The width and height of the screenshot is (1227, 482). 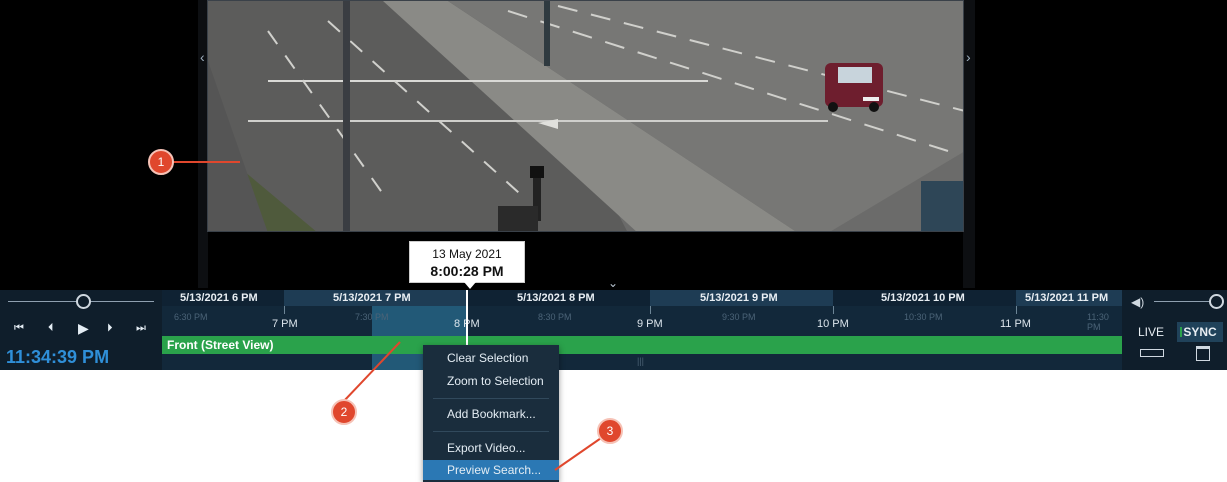 What do you see at coordinates (344, 412) in the screenshot?
I see `callout-marker: 2` at bounding box center [344, 412].